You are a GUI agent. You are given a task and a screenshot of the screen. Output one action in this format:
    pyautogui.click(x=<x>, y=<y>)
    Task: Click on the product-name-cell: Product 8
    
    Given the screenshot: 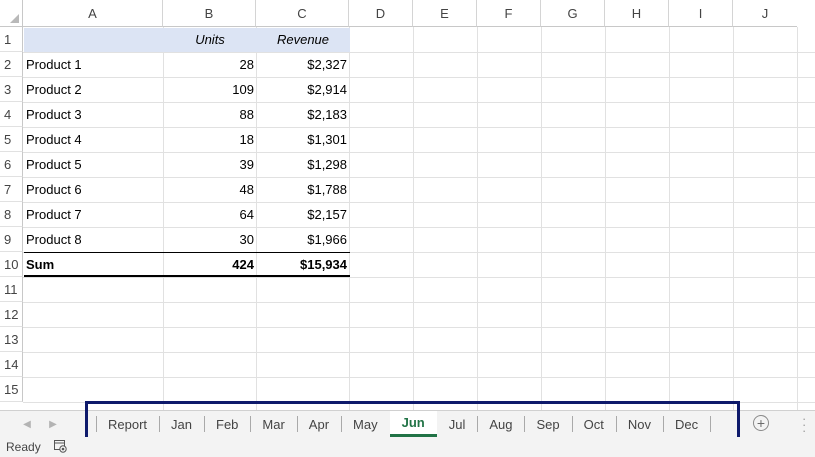 What is the action you would take?
    pyautogui.click(x=93, y=239)
    